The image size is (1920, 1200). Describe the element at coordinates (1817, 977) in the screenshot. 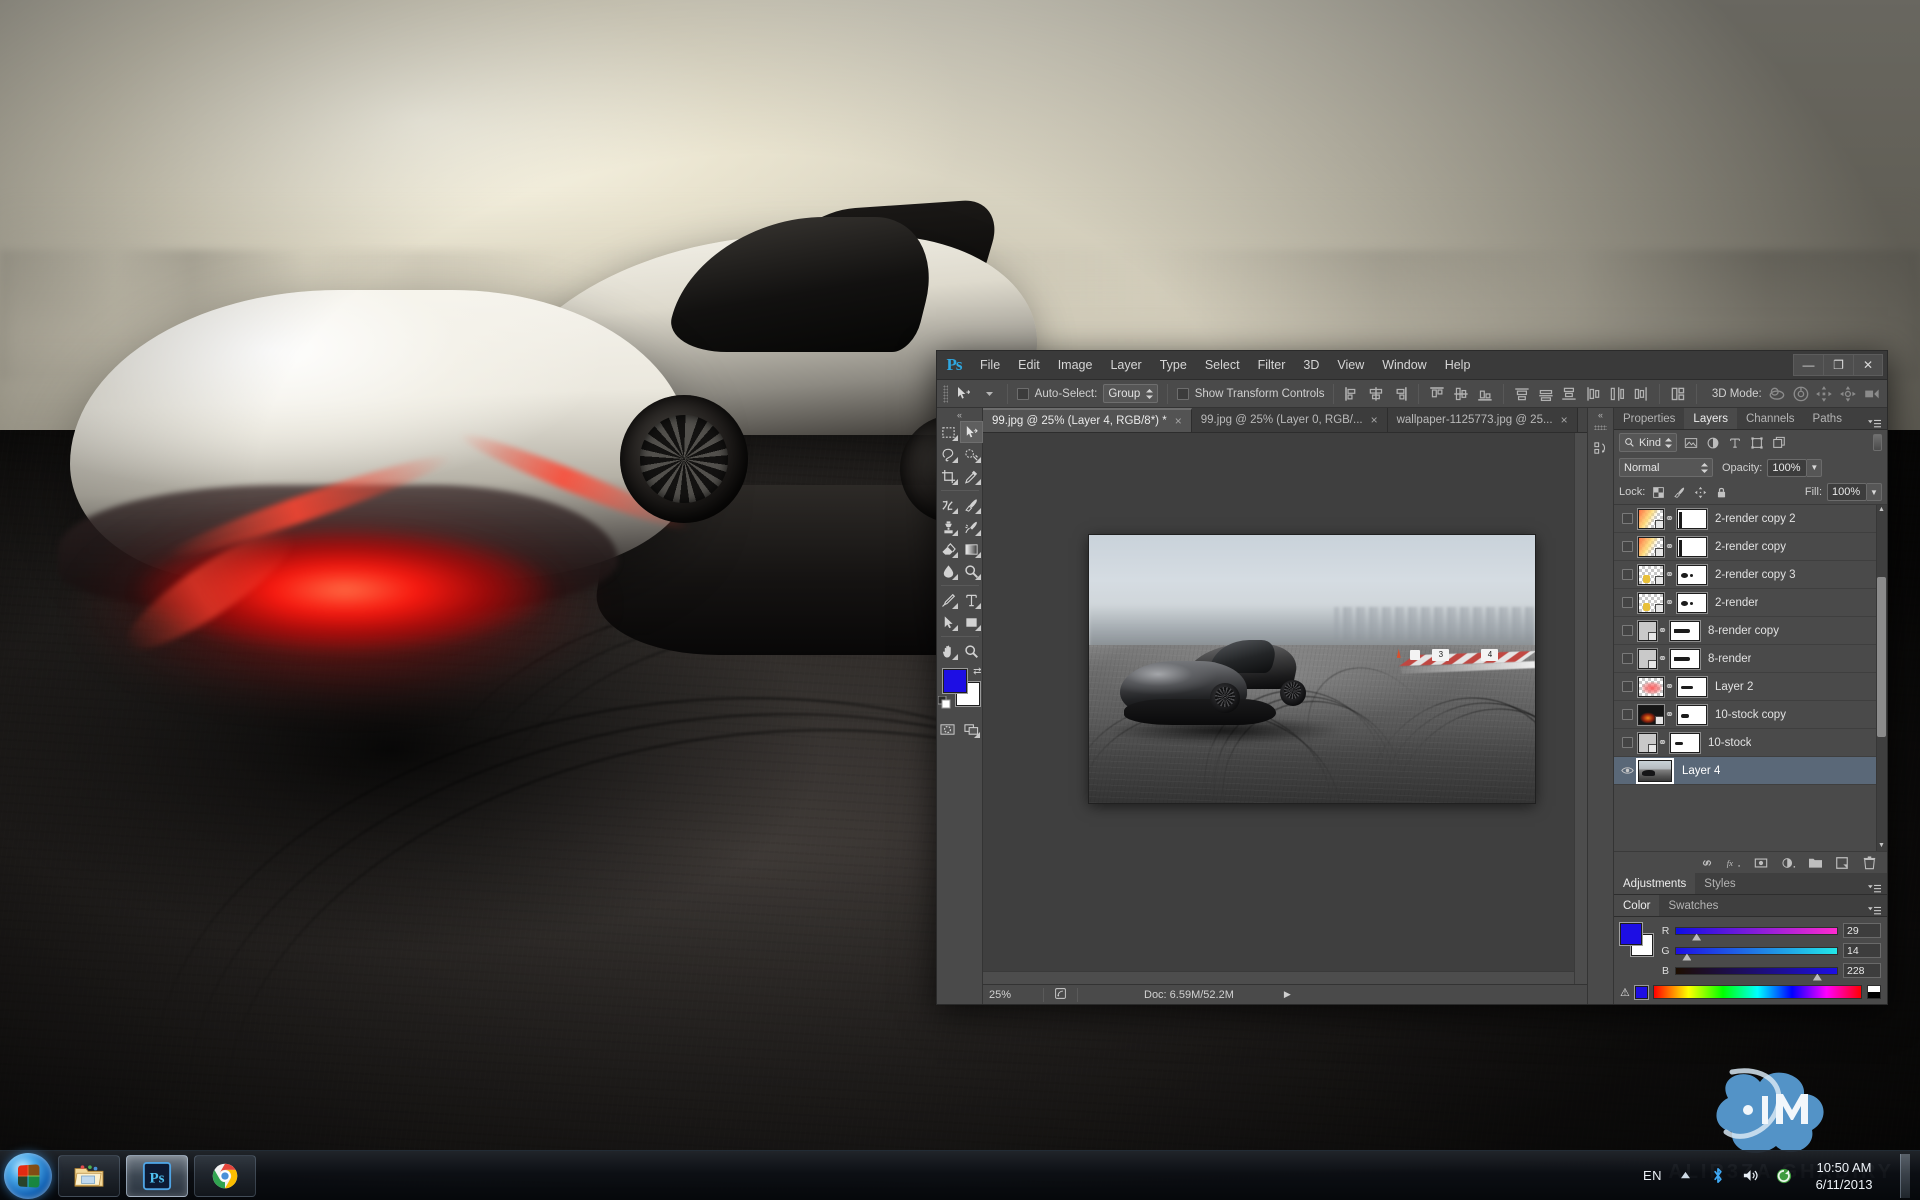

I see `blue-slider-knob` at that location.